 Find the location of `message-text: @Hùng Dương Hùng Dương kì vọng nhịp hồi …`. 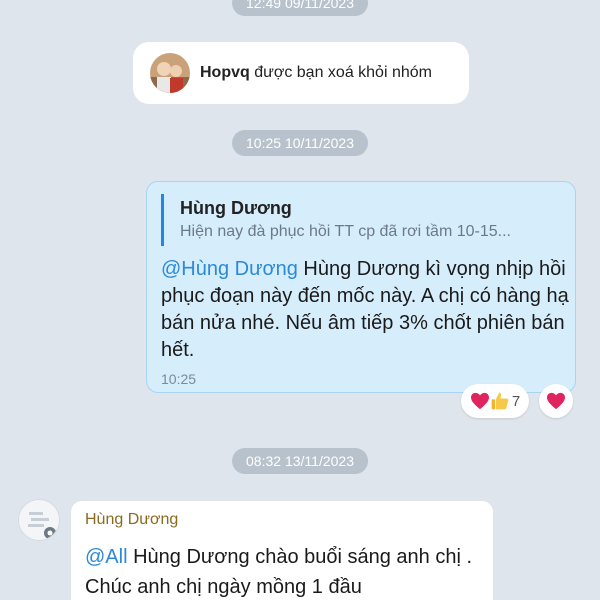

message-text: @Hùng Dương Hùng Dương kì vọng nhịp hồi … is located at coordinates (366, 310).